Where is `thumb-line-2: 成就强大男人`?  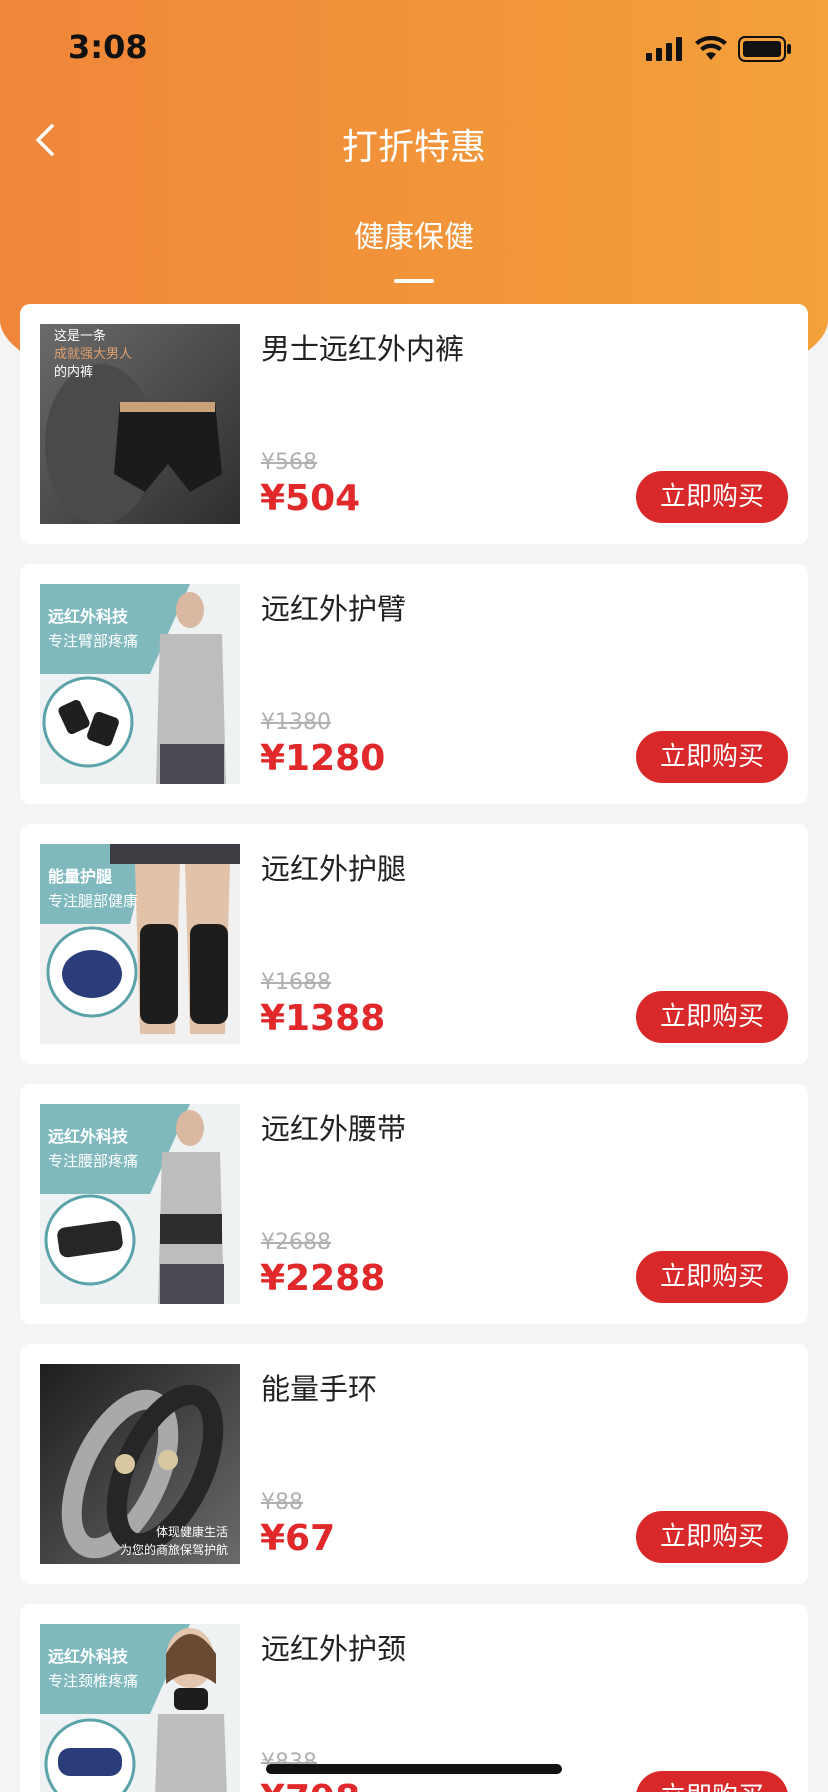 thumb-line-2: 成就强大男人 is located at coordinates (93, 354).